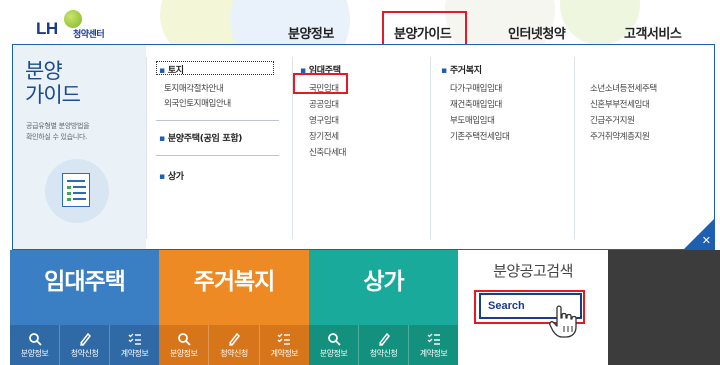 The width and height of the screenshot is (720, 365). I want to click on document-illustration-icon, so click(77, 191).